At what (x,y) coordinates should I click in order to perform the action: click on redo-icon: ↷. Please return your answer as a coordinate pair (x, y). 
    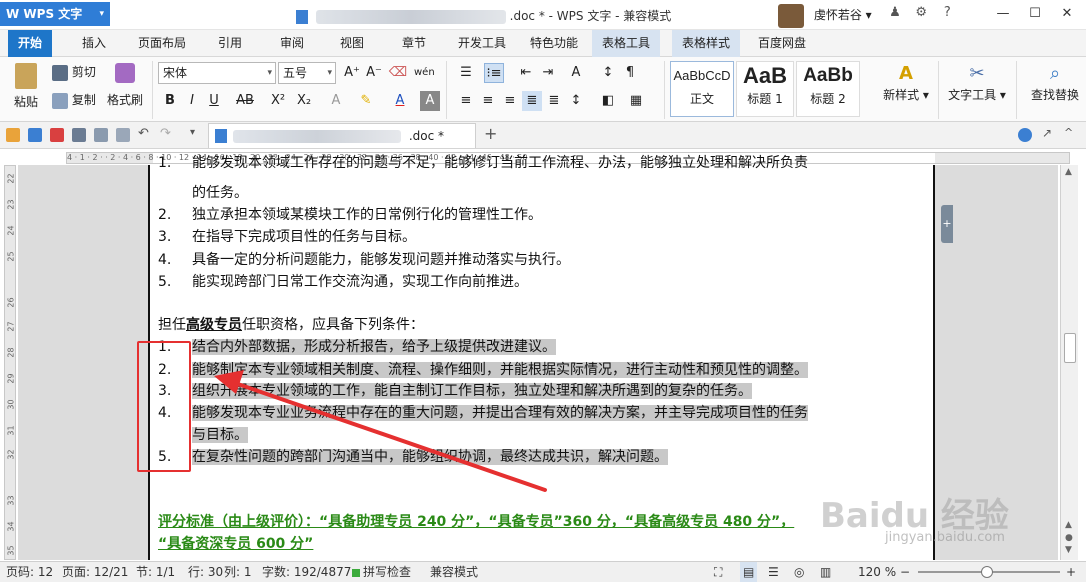
    Looking at the image, I should click on (167, 133).